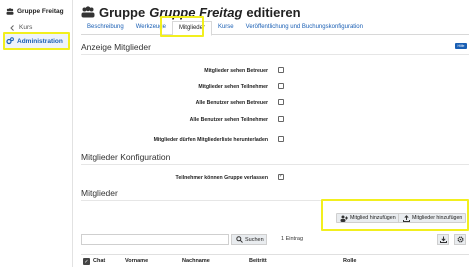  I want to click on option-checkbox-members-see-participants, so click(281, 86).